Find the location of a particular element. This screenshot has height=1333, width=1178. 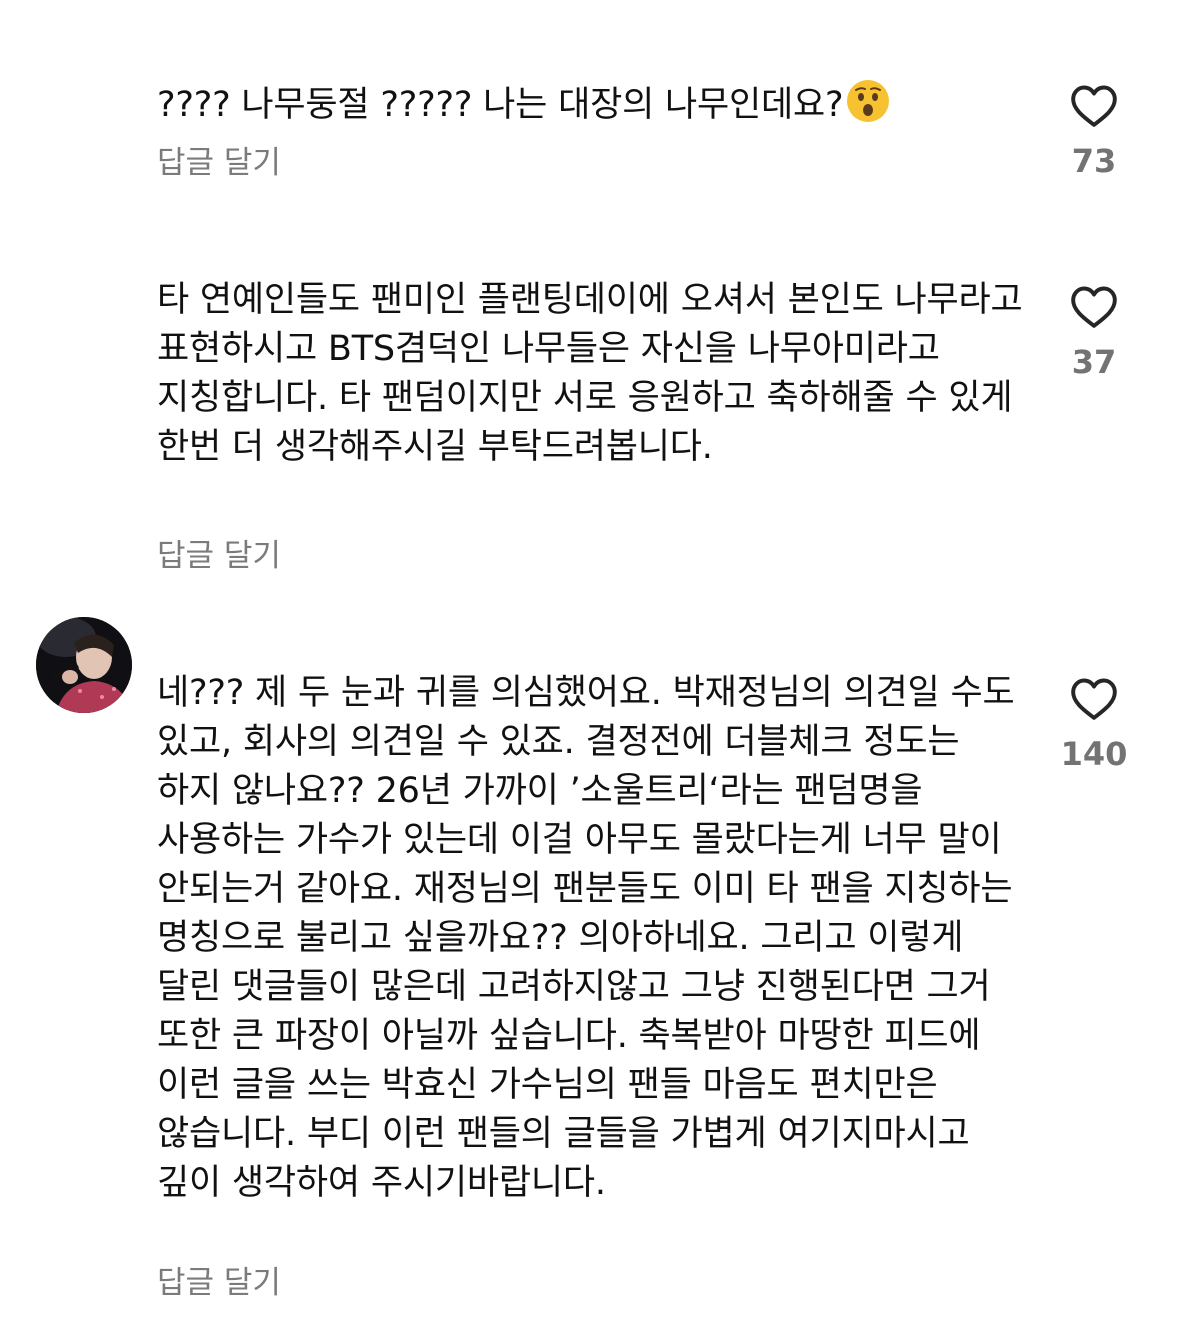

singer-avatar-icon is located at coordinates (84, 665).